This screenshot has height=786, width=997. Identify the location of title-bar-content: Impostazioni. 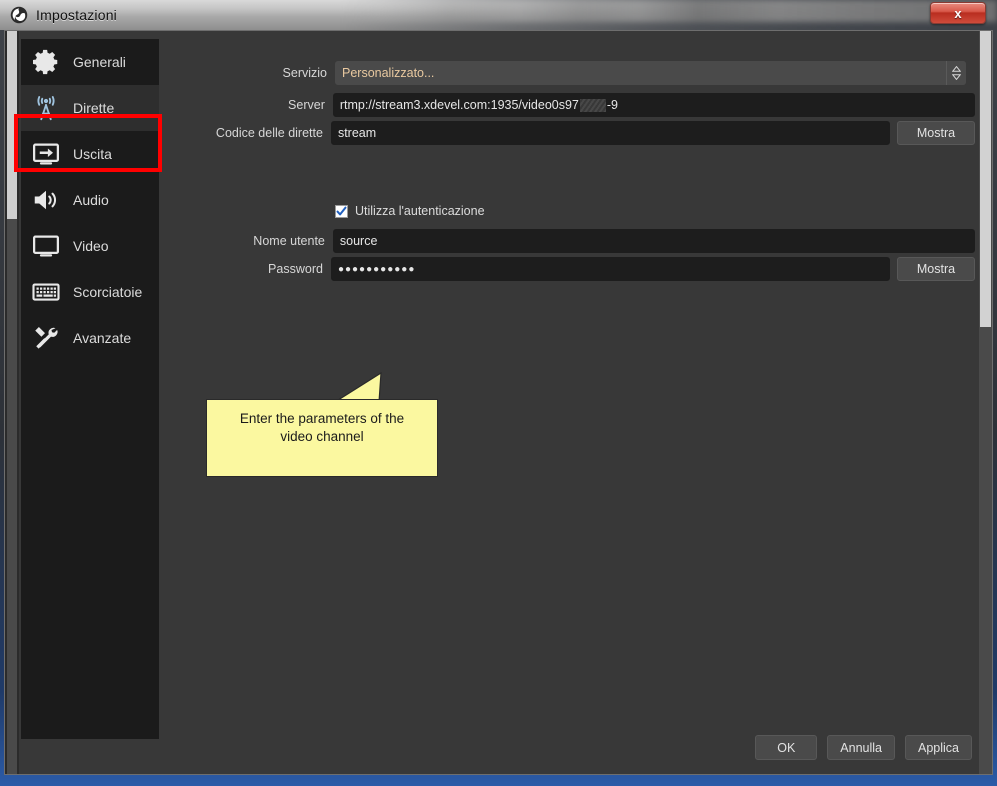
(498, 15).